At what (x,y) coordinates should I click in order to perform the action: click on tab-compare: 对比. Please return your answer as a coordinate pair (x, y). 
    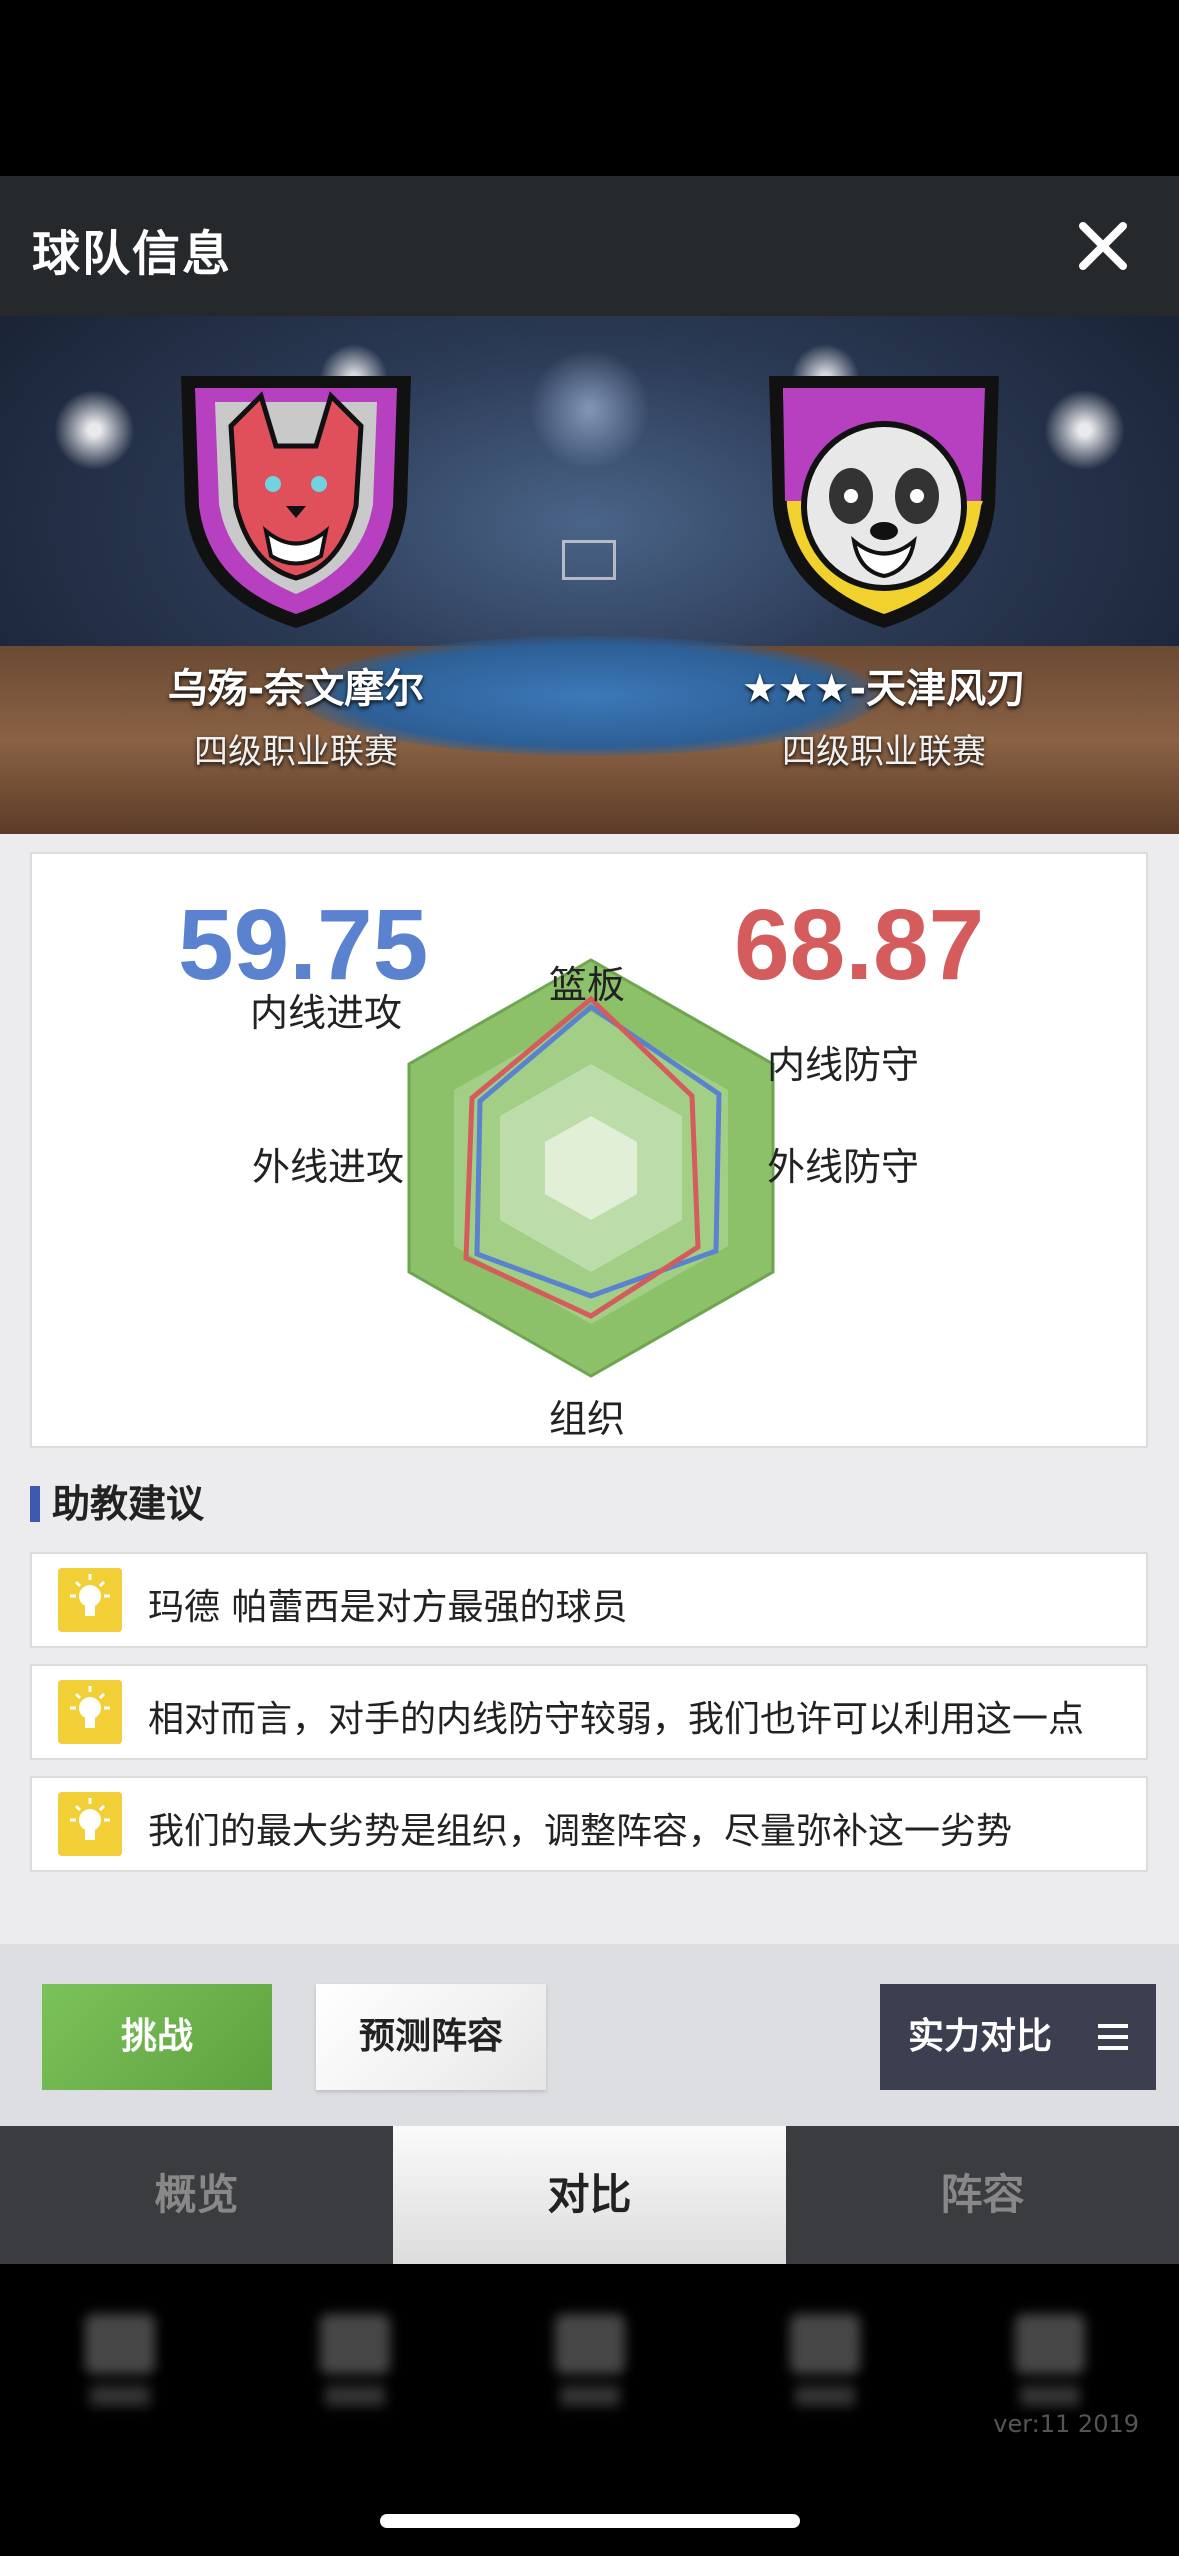
    Looking at the image, I should click on (589, 2195).